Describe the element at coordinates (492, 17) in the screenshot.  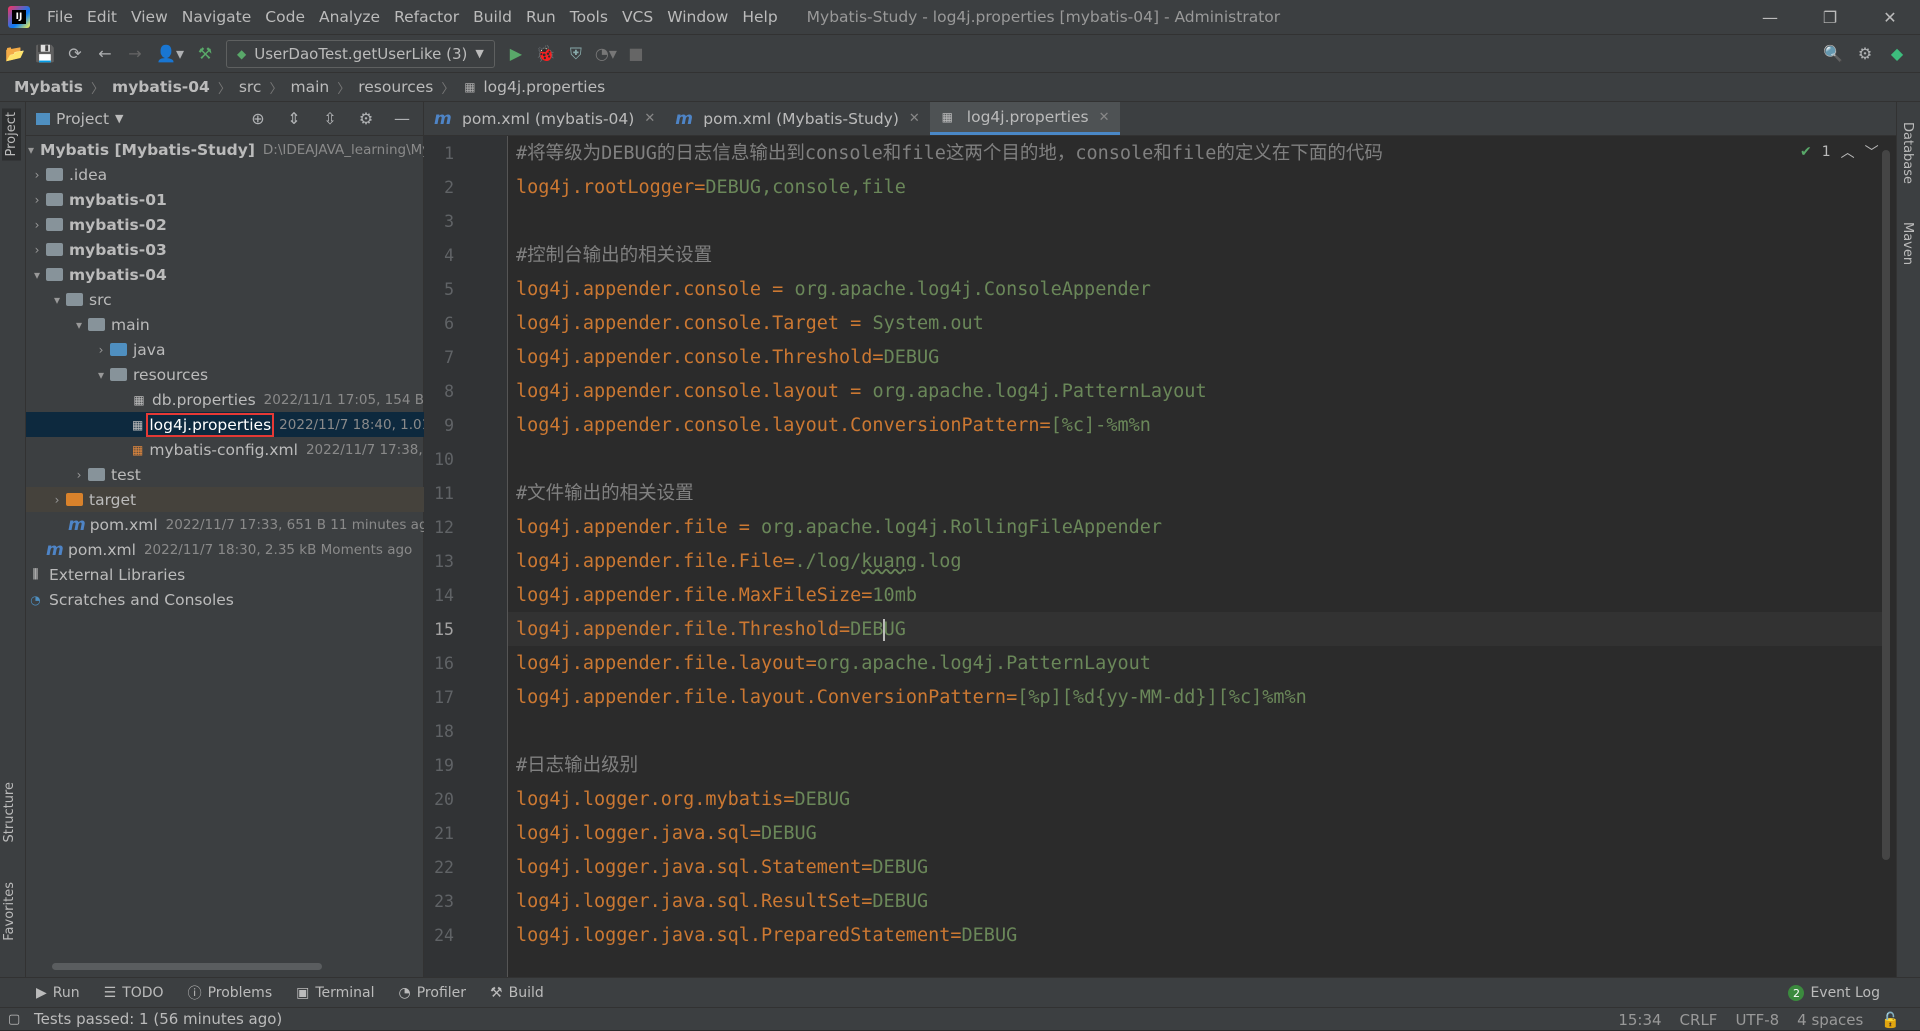
I see `menu-build: Build` at that location.